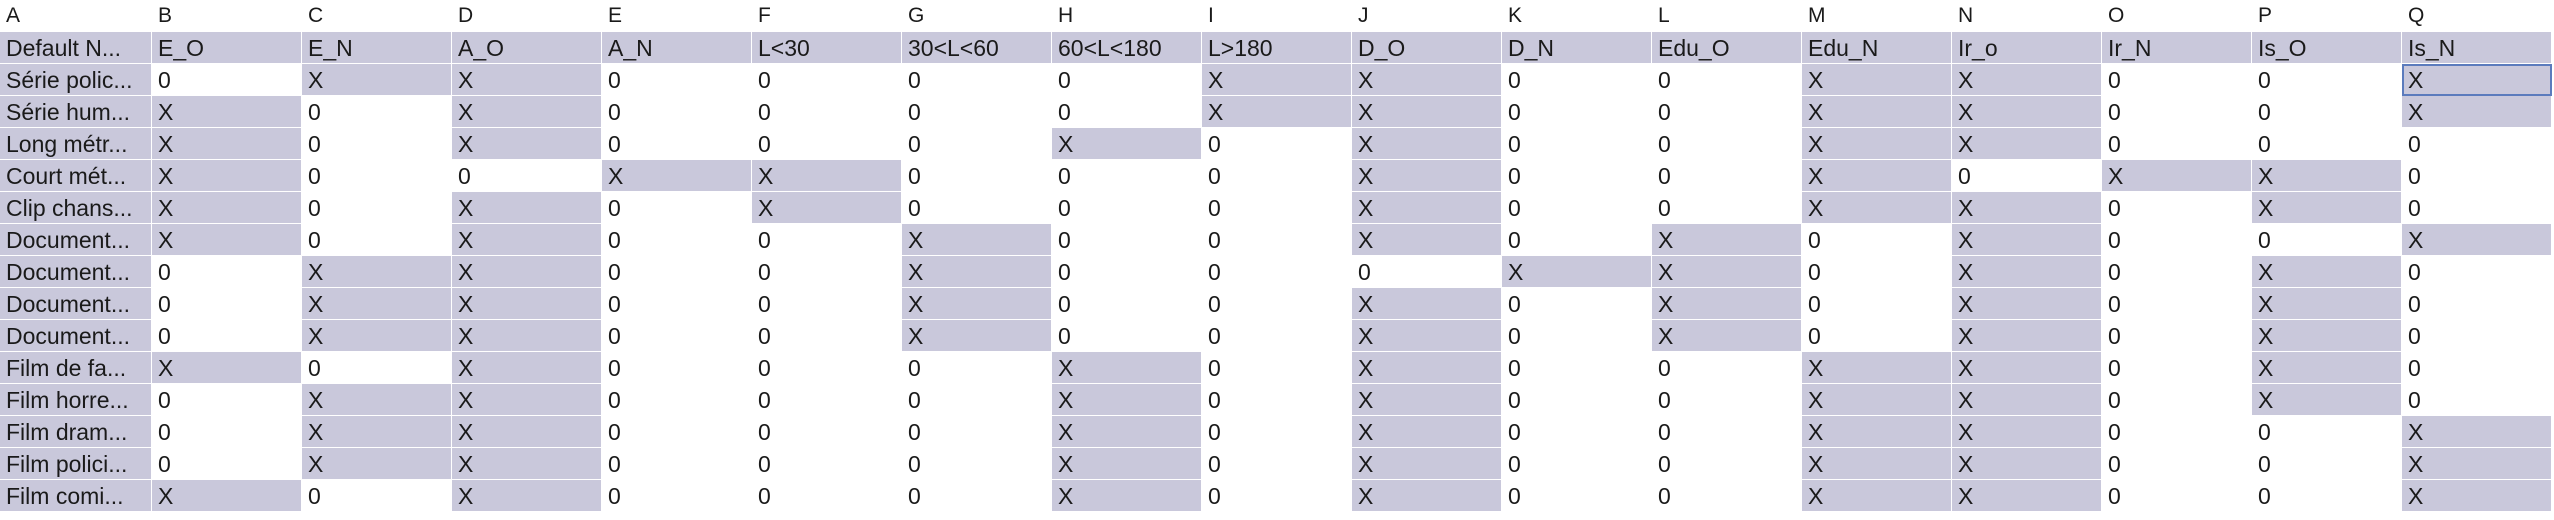  I want to click on header-label-cell: A_O, so click(527, 48).